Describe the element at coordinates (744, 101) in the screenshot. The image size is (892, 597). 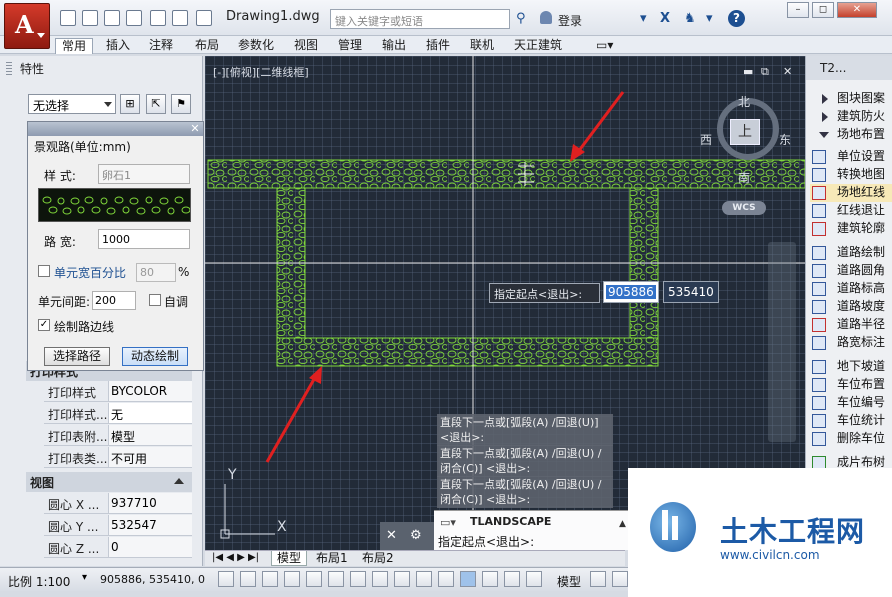
I see `compass-north: 北` at that location.